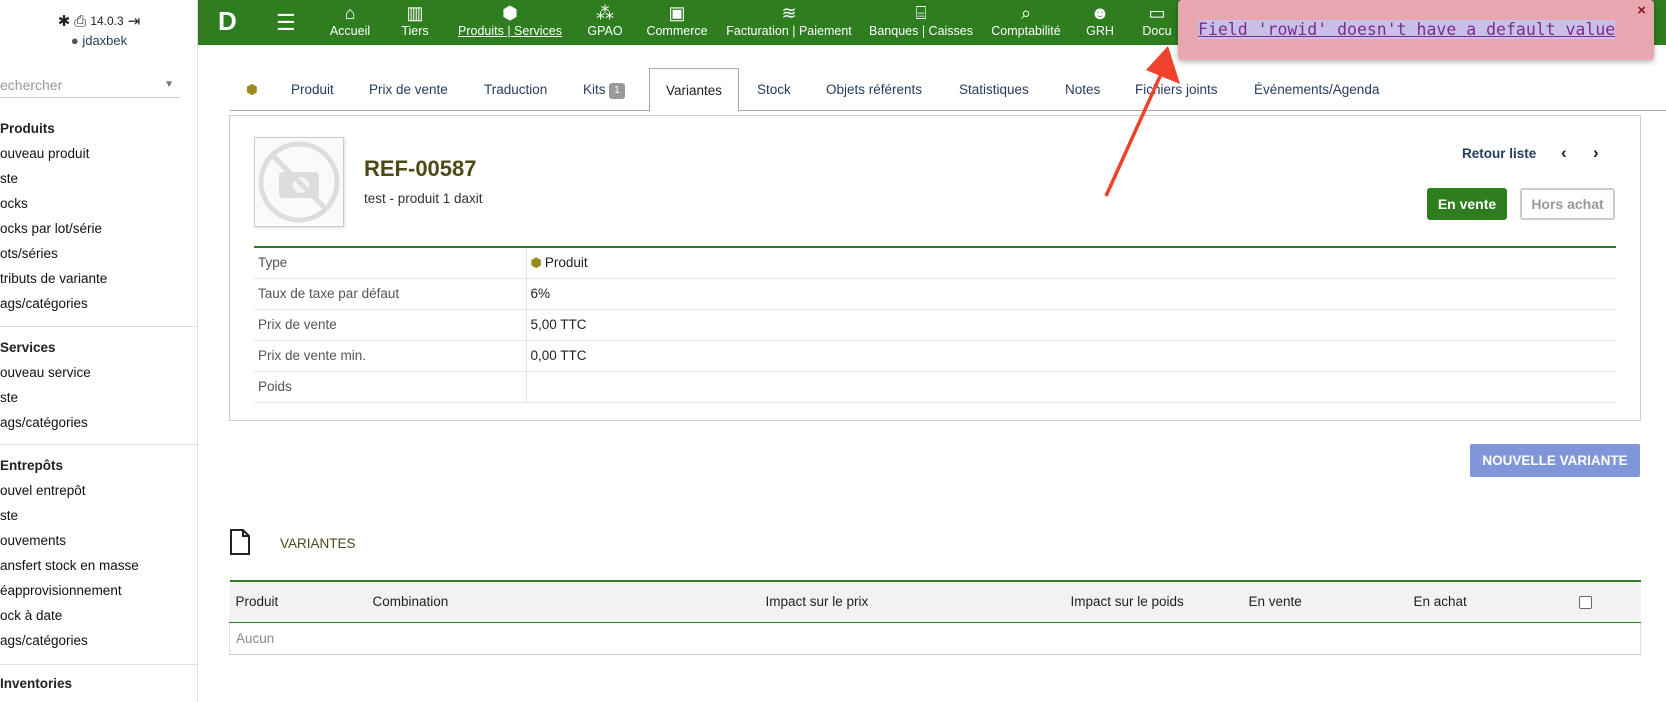 Image resolution: width=1666 pixels, height=702 pixels. I want to click on tab-notes: Notes, so click(1082, 89).